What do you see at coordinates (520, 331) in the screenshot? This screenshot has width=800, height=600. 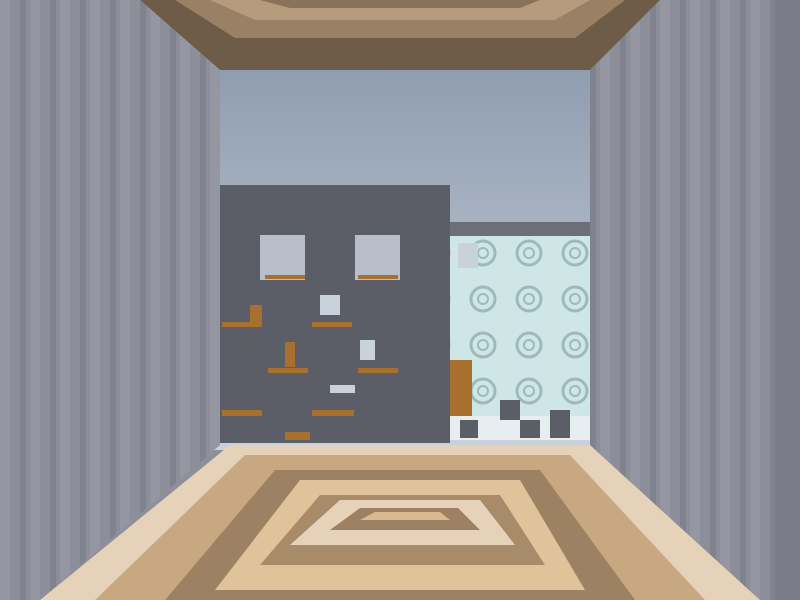 I see `light-building` at bounding box center [520, 331].